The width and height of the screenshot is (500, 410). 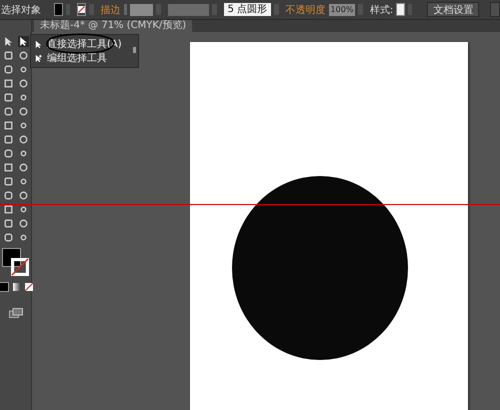 I want to click on brush-field: 5 点圆形, so click(x=248, y=9).